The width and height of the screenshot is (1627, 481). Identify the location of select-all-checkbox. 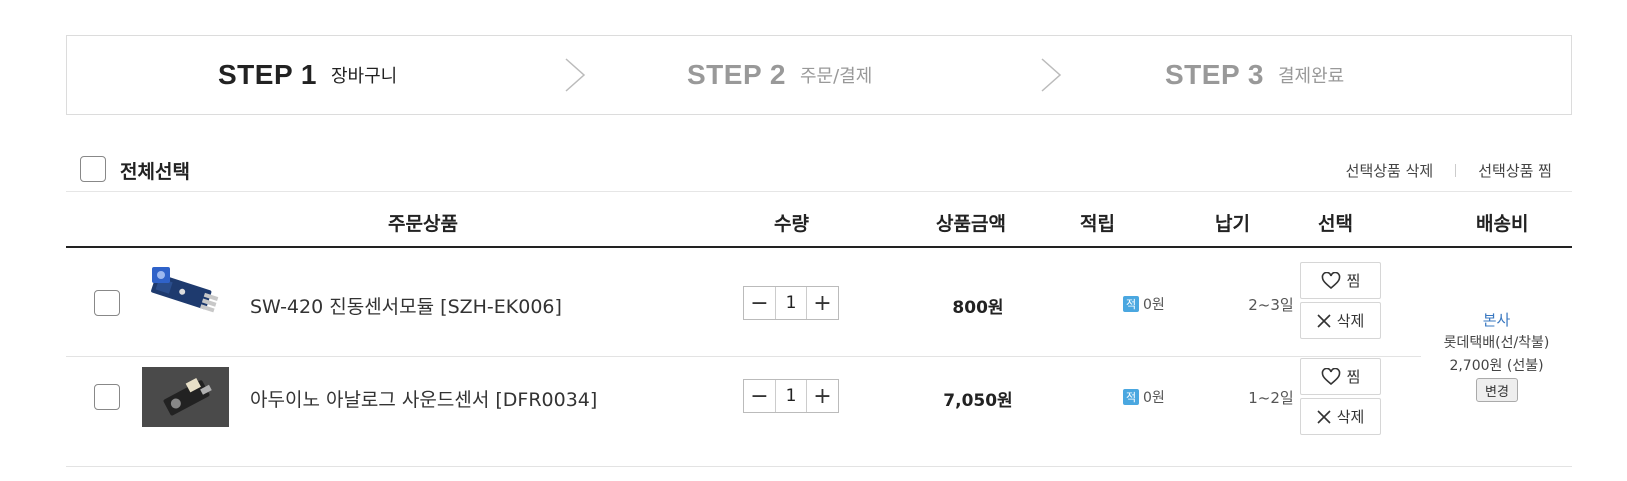
(93, 169).